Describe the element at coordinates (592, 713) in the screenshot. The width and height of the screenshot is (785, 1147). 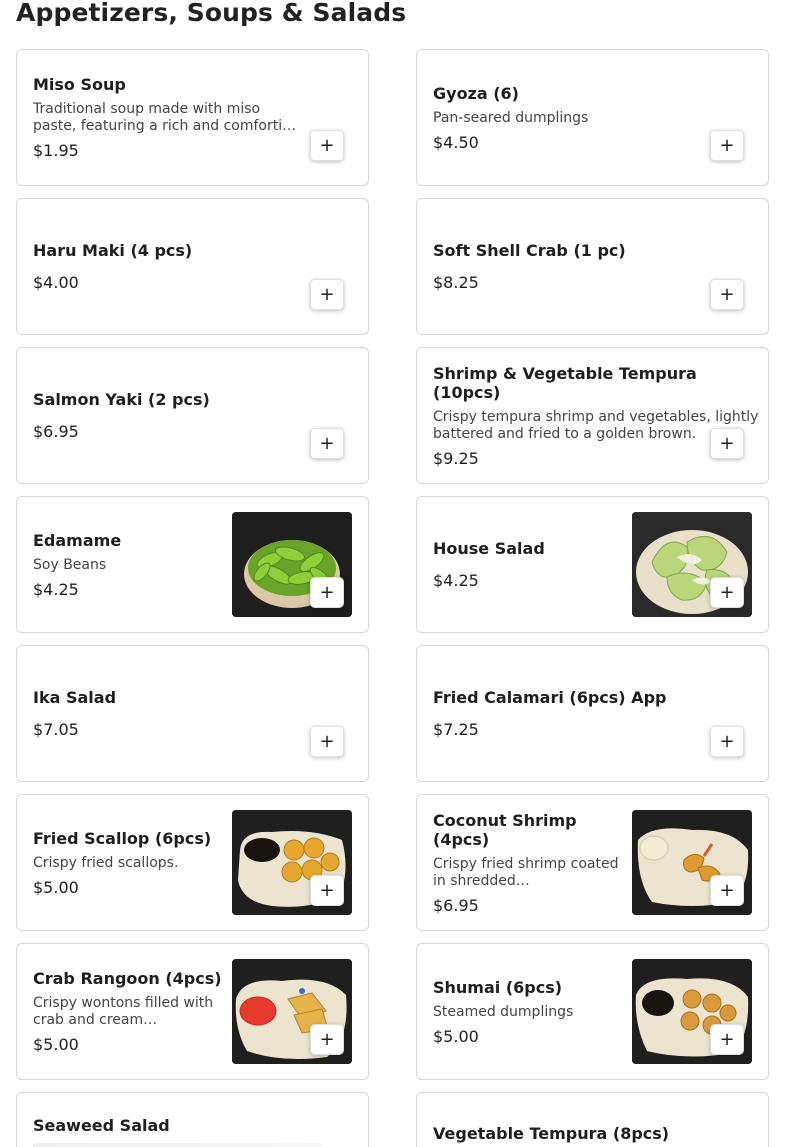
I see `menu-item-fried-calamari: Fried Calamari (6pcs) App $7.25 +` at that location.